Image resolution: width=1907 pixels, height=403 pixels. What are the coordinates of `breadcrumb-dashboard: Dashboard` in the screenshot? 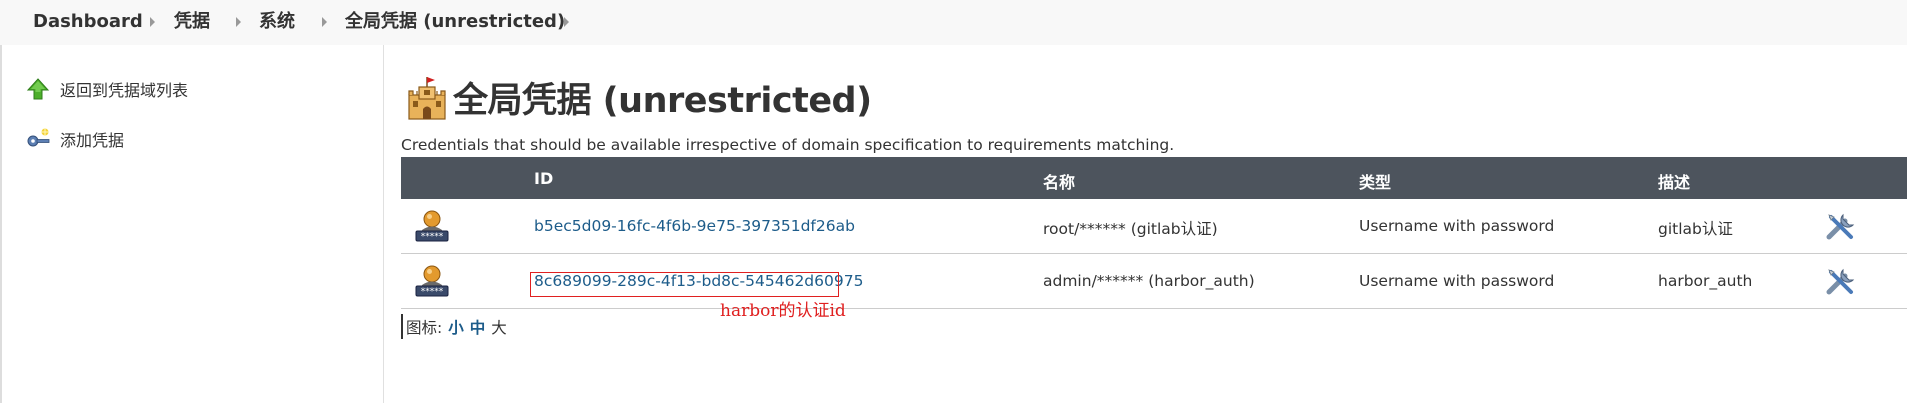 It's located at (88, 22).